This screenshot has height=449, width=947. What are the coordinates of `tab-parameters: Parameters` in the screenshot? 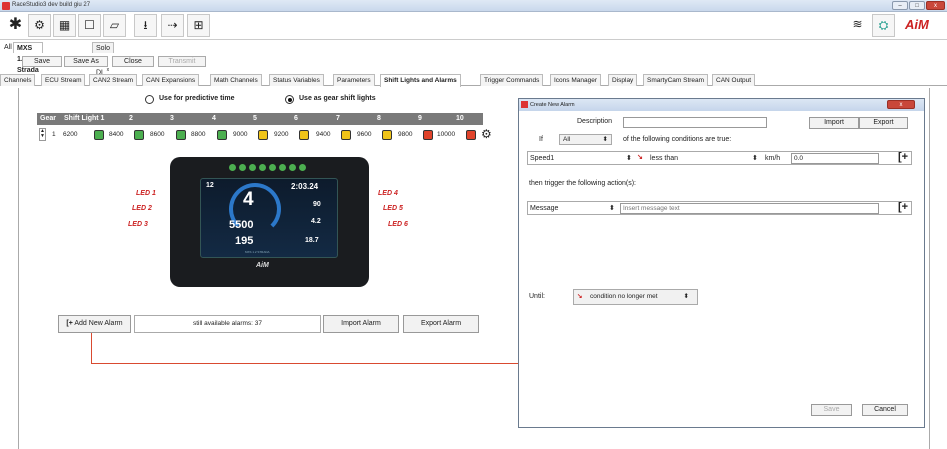 It's located at (354, 80).